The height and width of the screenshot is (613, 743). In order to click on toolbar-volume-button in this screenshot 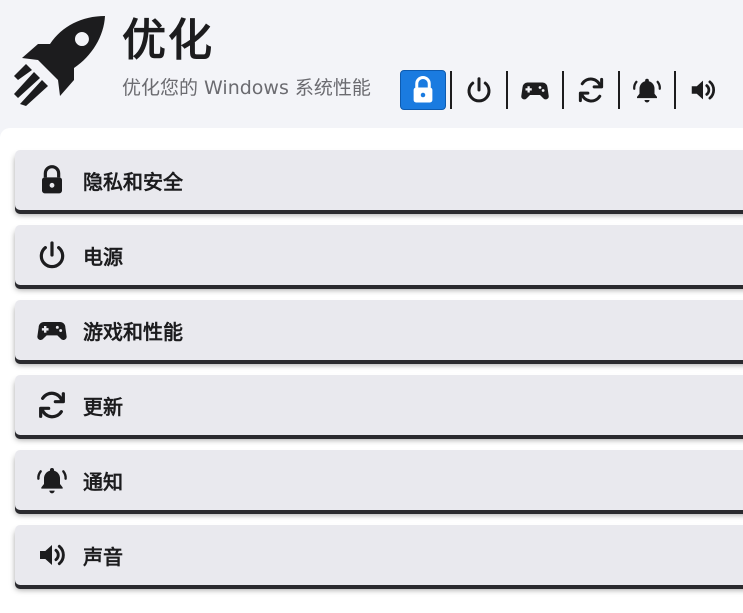, I will do `click(703, 90)`.